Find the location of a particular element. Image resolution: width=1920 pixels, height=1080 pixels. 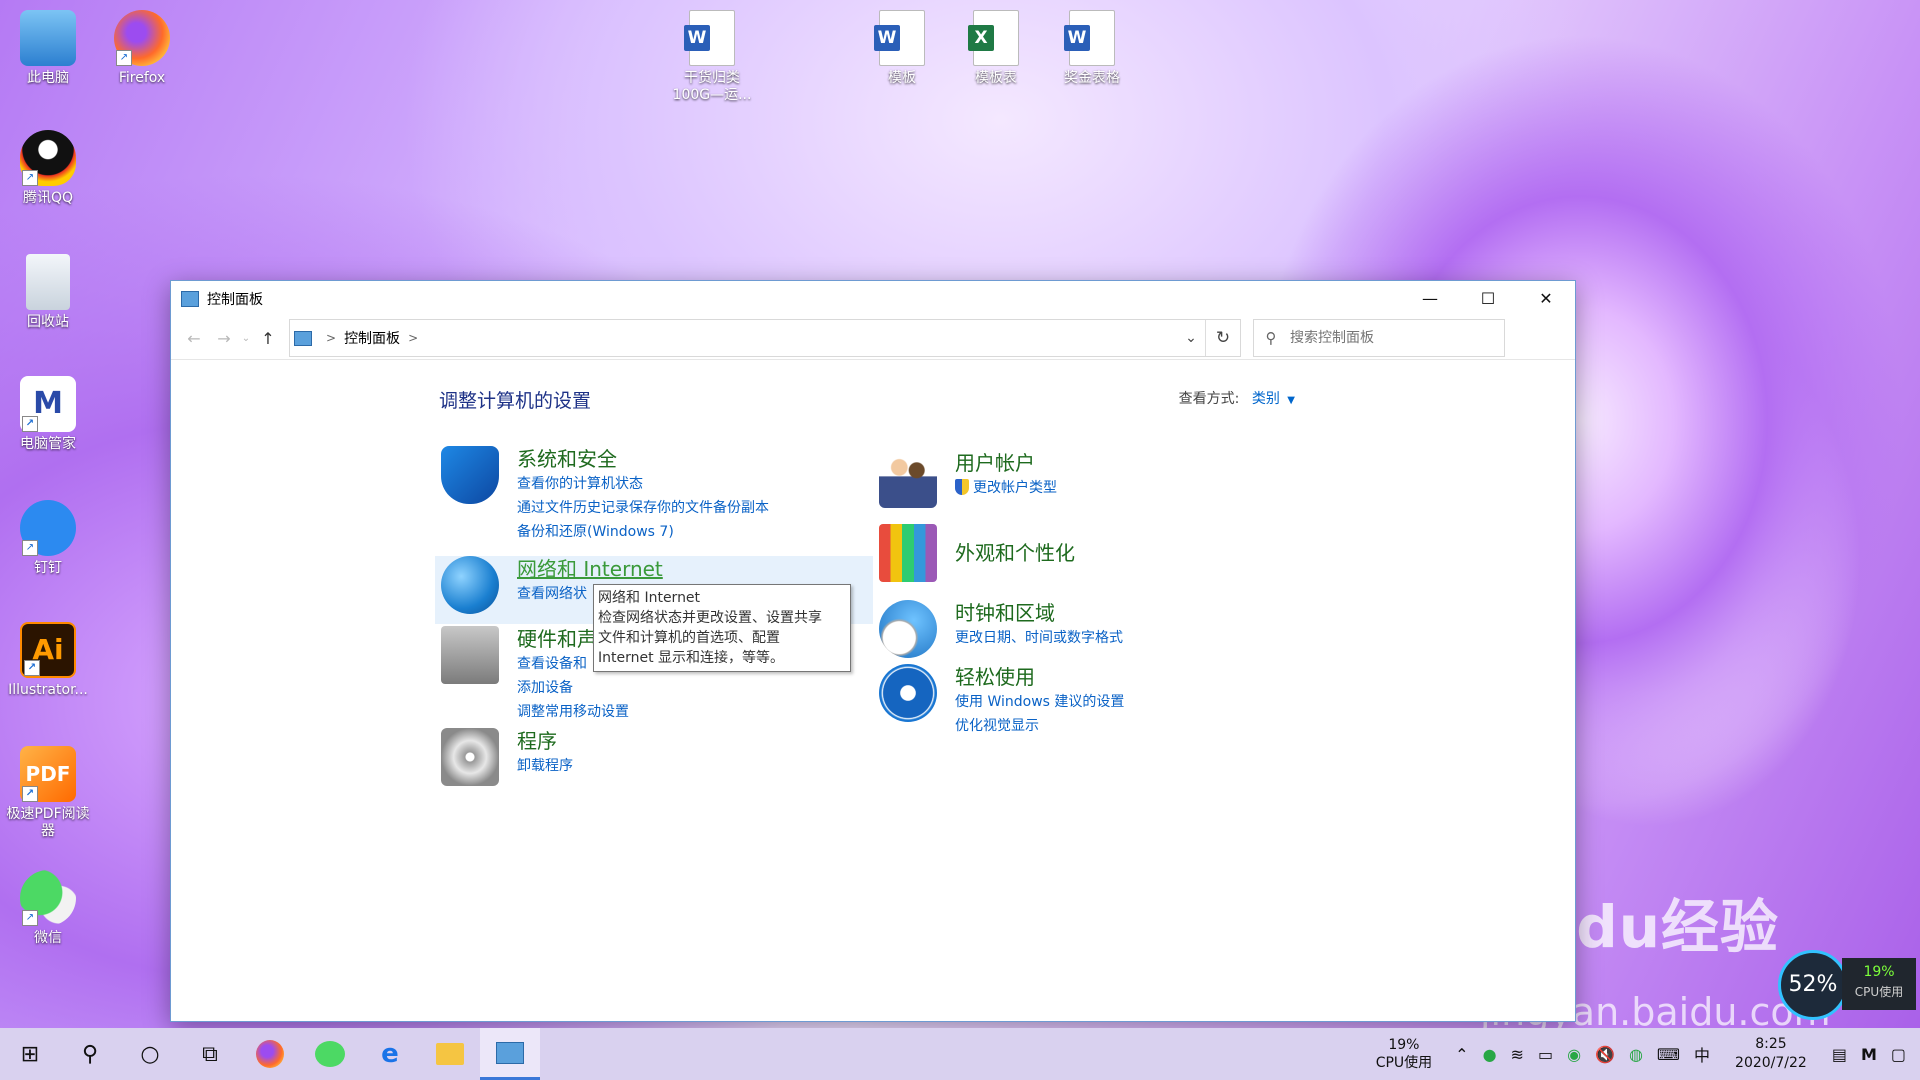

taskbar-wechat-icon is located at coordinates (330, 1054).